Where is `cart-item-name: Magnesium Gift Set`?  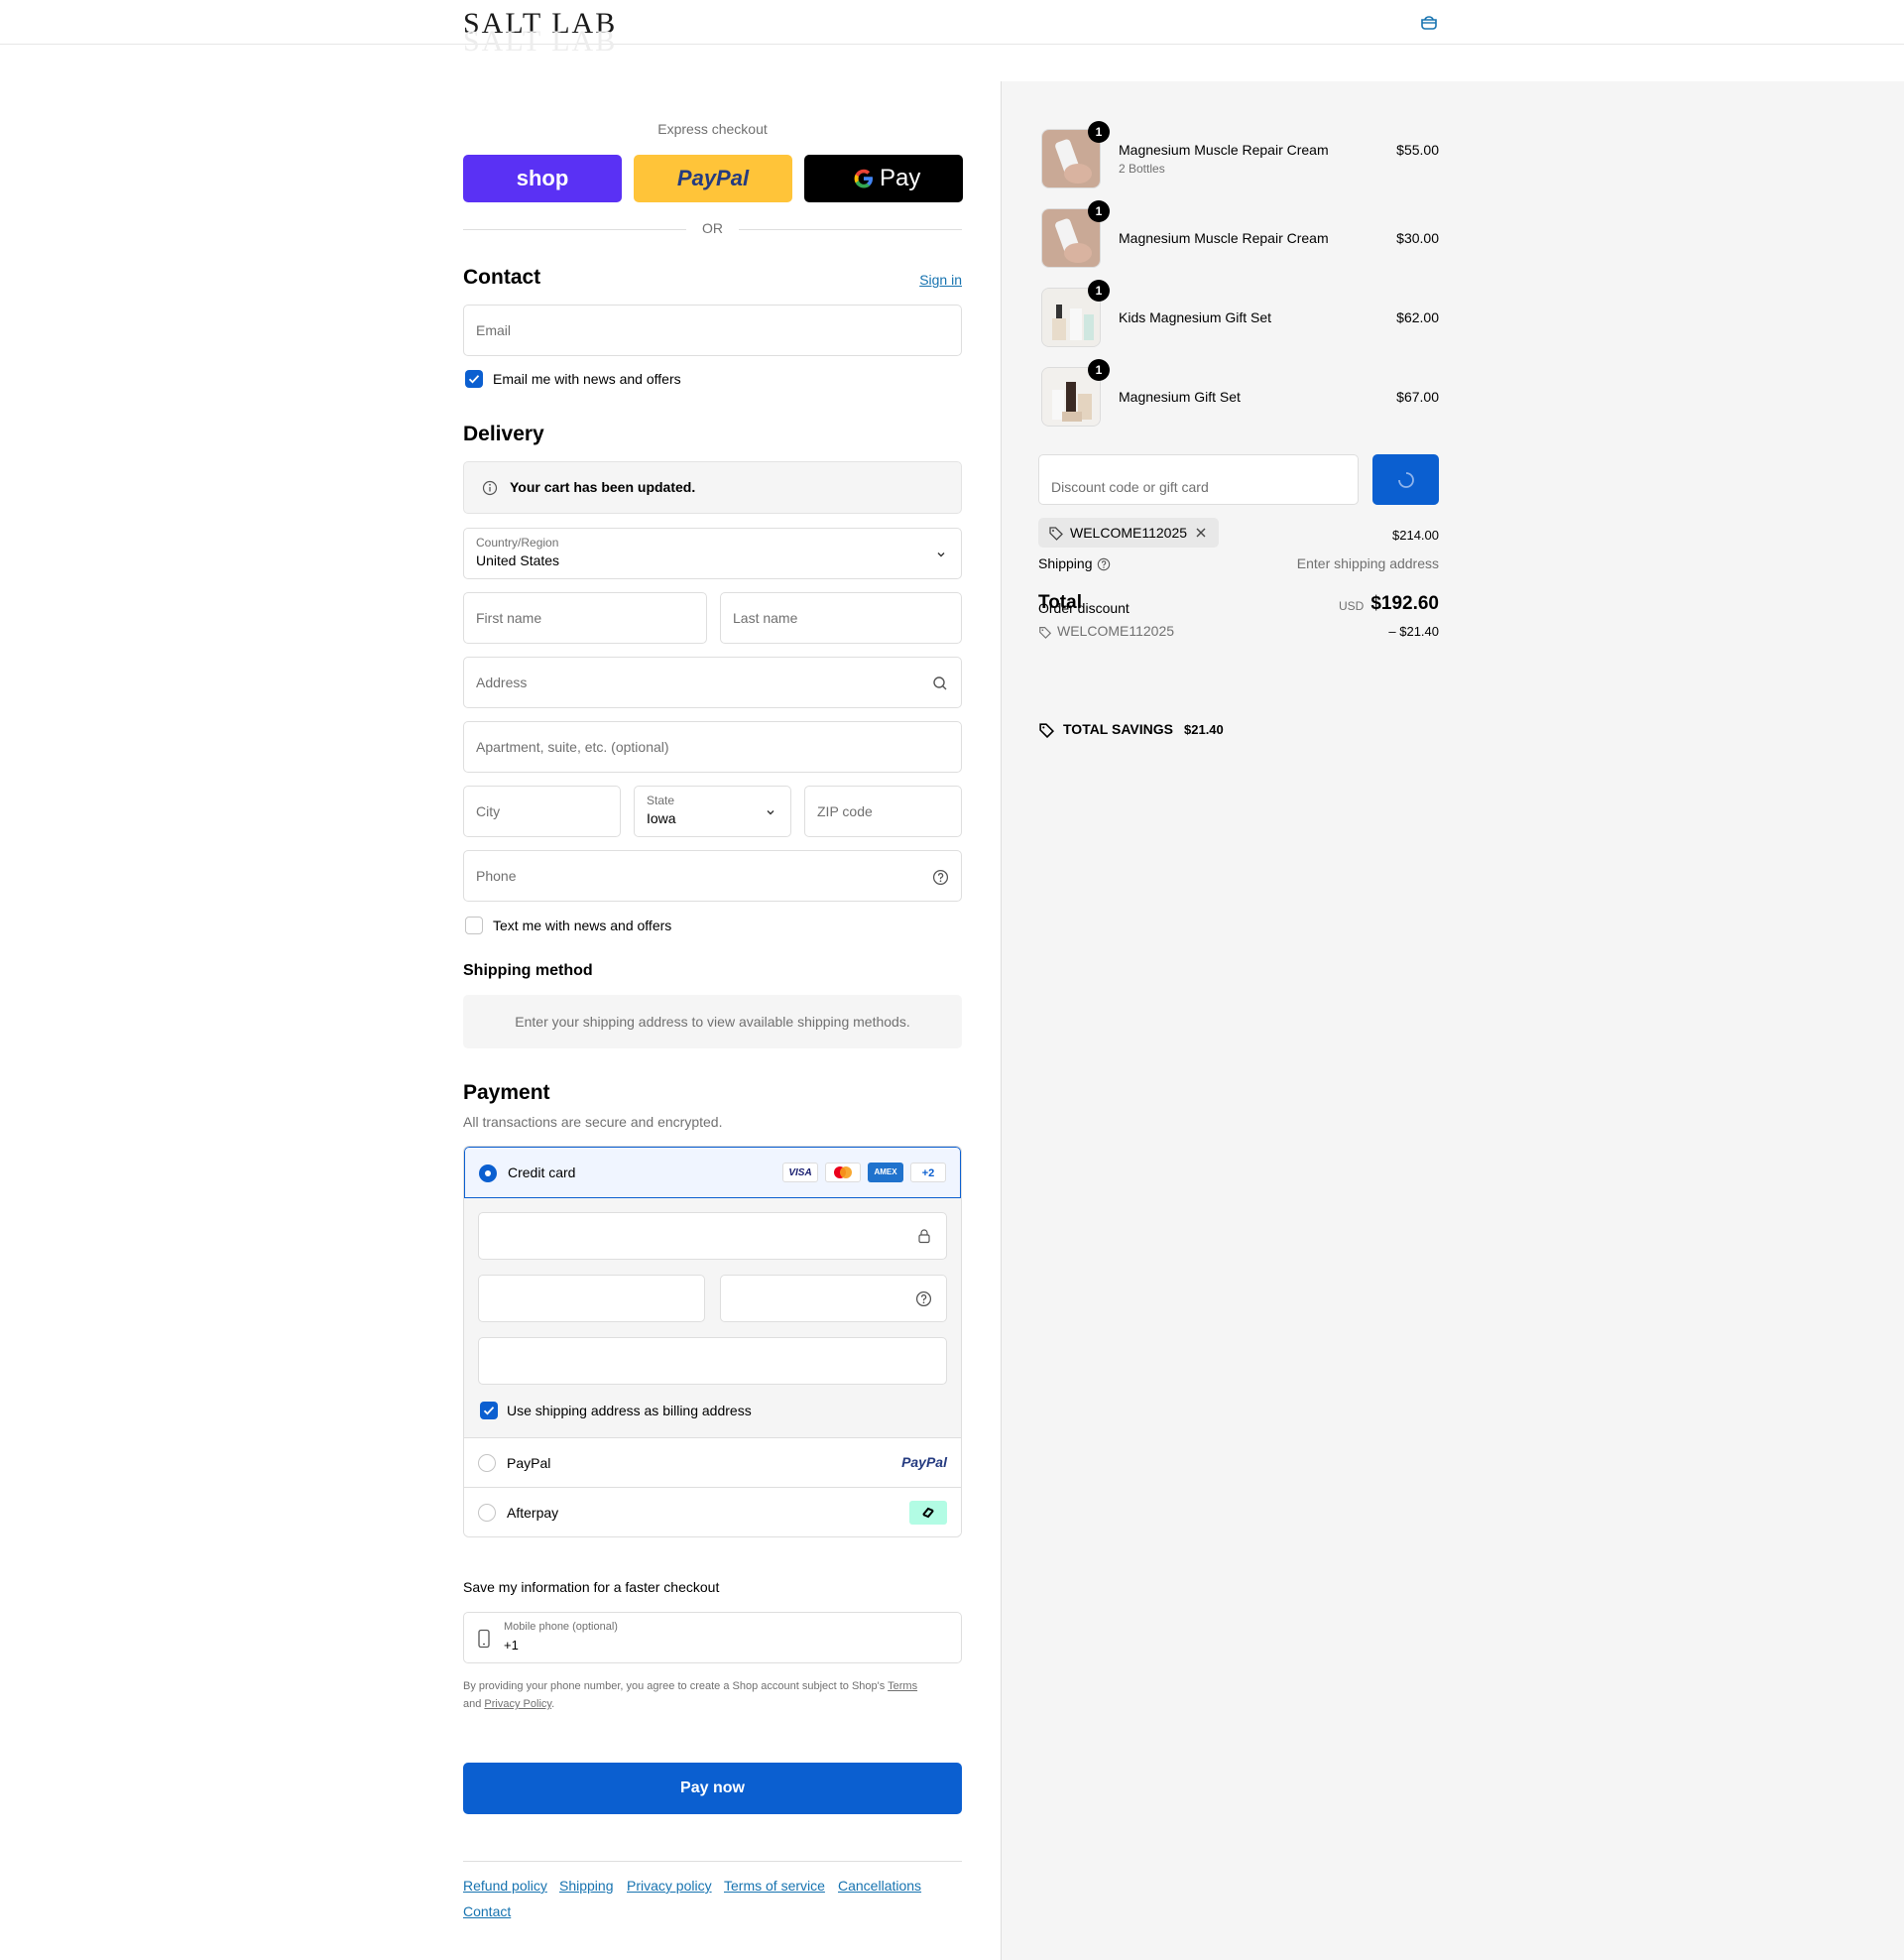 cart-item-name: Magnesium Gift Set is located at coordinates (1180, 397).